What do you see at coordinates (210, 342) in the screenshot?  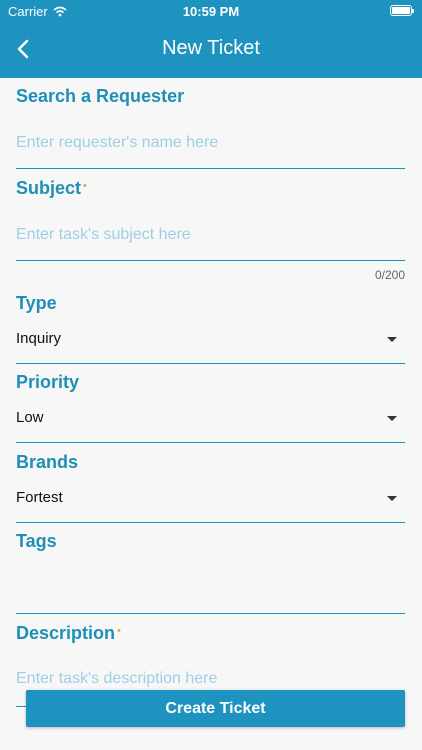 I see `type-select: Inquiry` at bounding box center [210, 342].